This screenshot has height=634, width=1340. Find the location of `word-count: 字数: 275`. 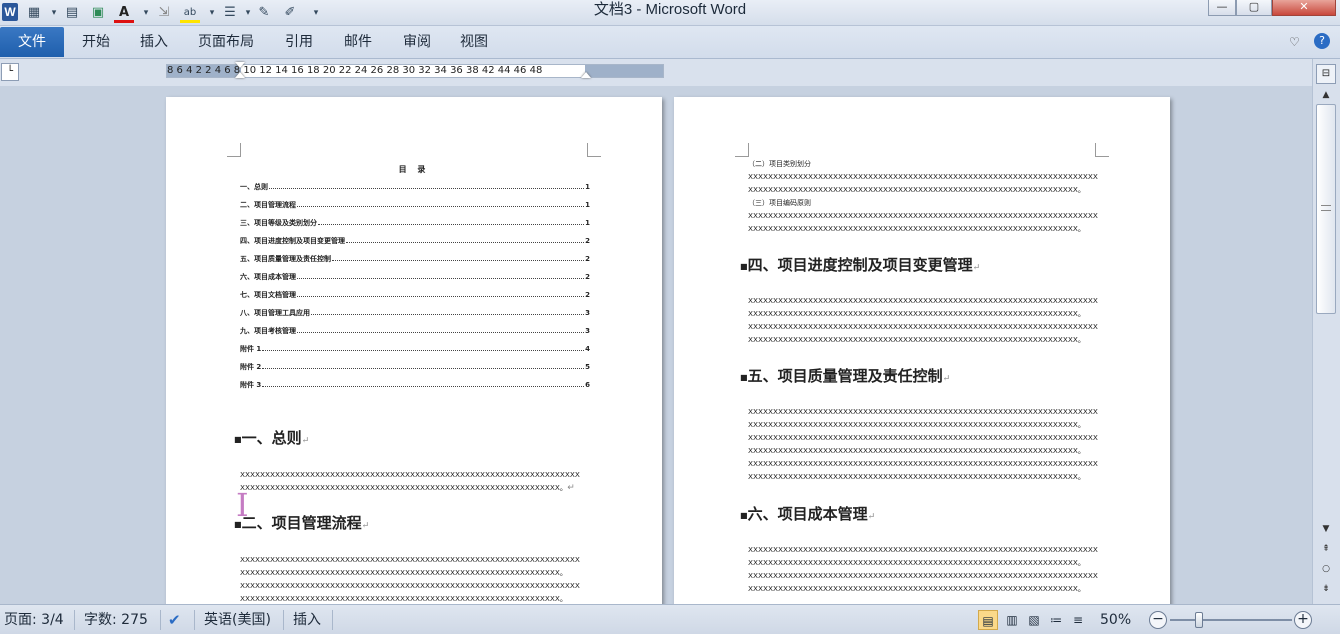

word-count: 字数: 275 is located at coordinates (116, 620).